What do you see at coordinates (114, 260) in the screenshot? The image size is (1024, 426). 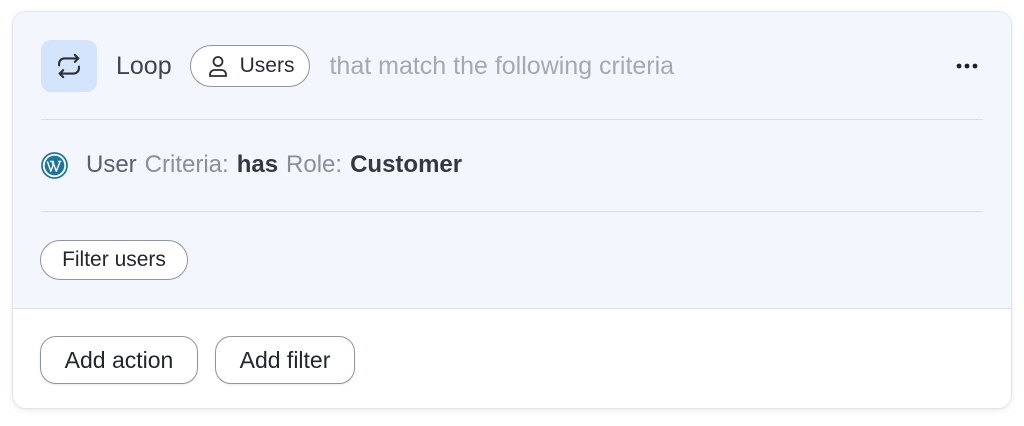 I see `filter-users-button: Filter users` at bounding box center [114, 260].